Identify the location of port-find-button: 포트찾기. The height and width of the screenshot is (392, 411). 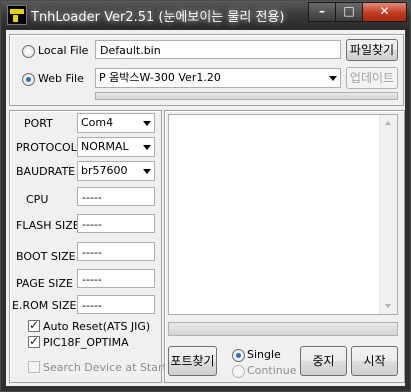
(192, 361).